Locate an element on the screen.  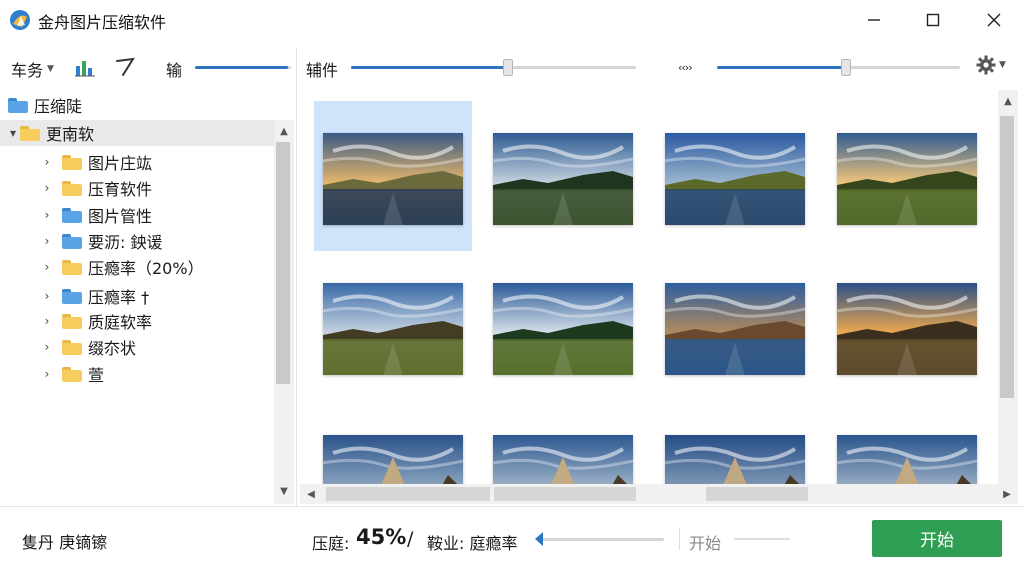
tree-item: › 压瘾率 † is located at coordinates (137, 296).